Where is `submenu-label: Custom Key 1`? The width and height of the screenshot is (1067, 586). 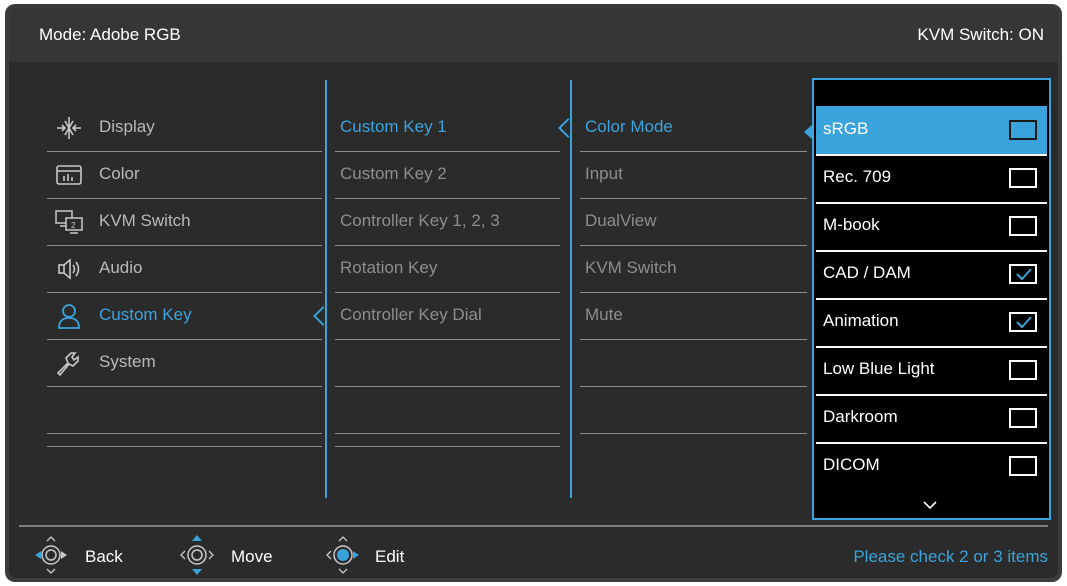
submenu-label: Custom Key 1 is located at coordinates (393, 126).